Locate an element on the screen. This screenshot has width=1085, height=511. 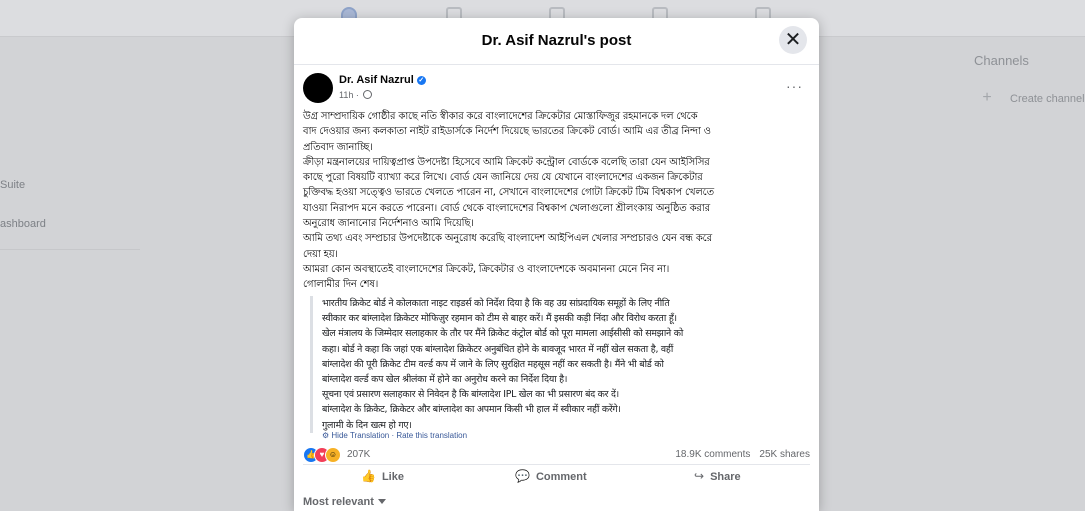
comment-sort-dropdown: Most relevant is located at coordinates (344, 502).